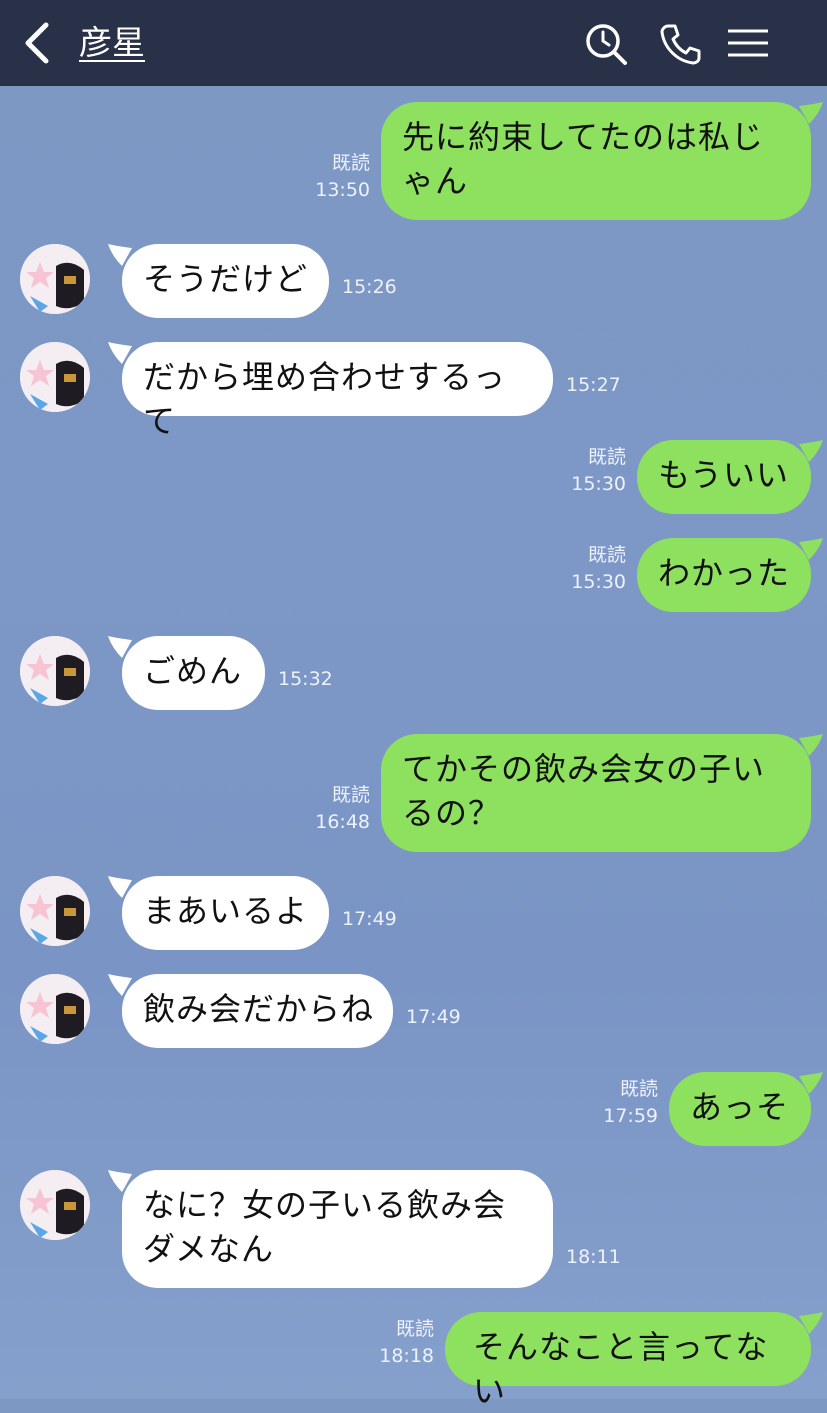 The height and width of the screenshot is (1413, 827). I want to click on message-row: だから埋め合わせするって 15:27, so click(413, 391).